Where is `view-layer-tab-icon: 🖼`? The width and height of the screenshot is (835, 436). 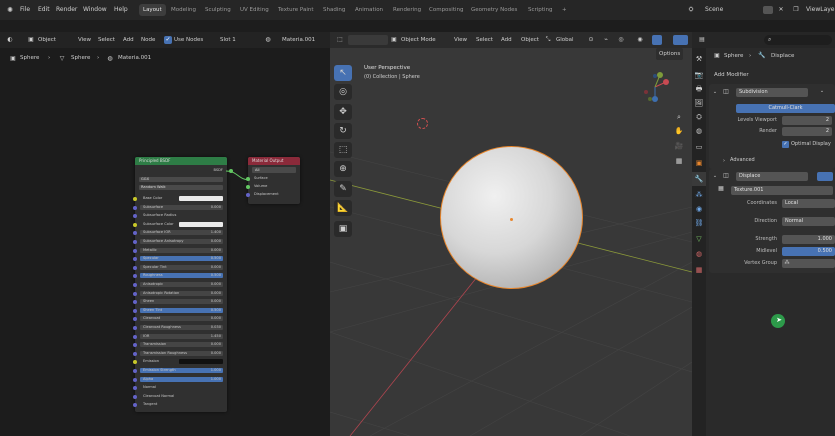
view-layer-tab-icon: 🖼 is located at coordinates (699, 103).